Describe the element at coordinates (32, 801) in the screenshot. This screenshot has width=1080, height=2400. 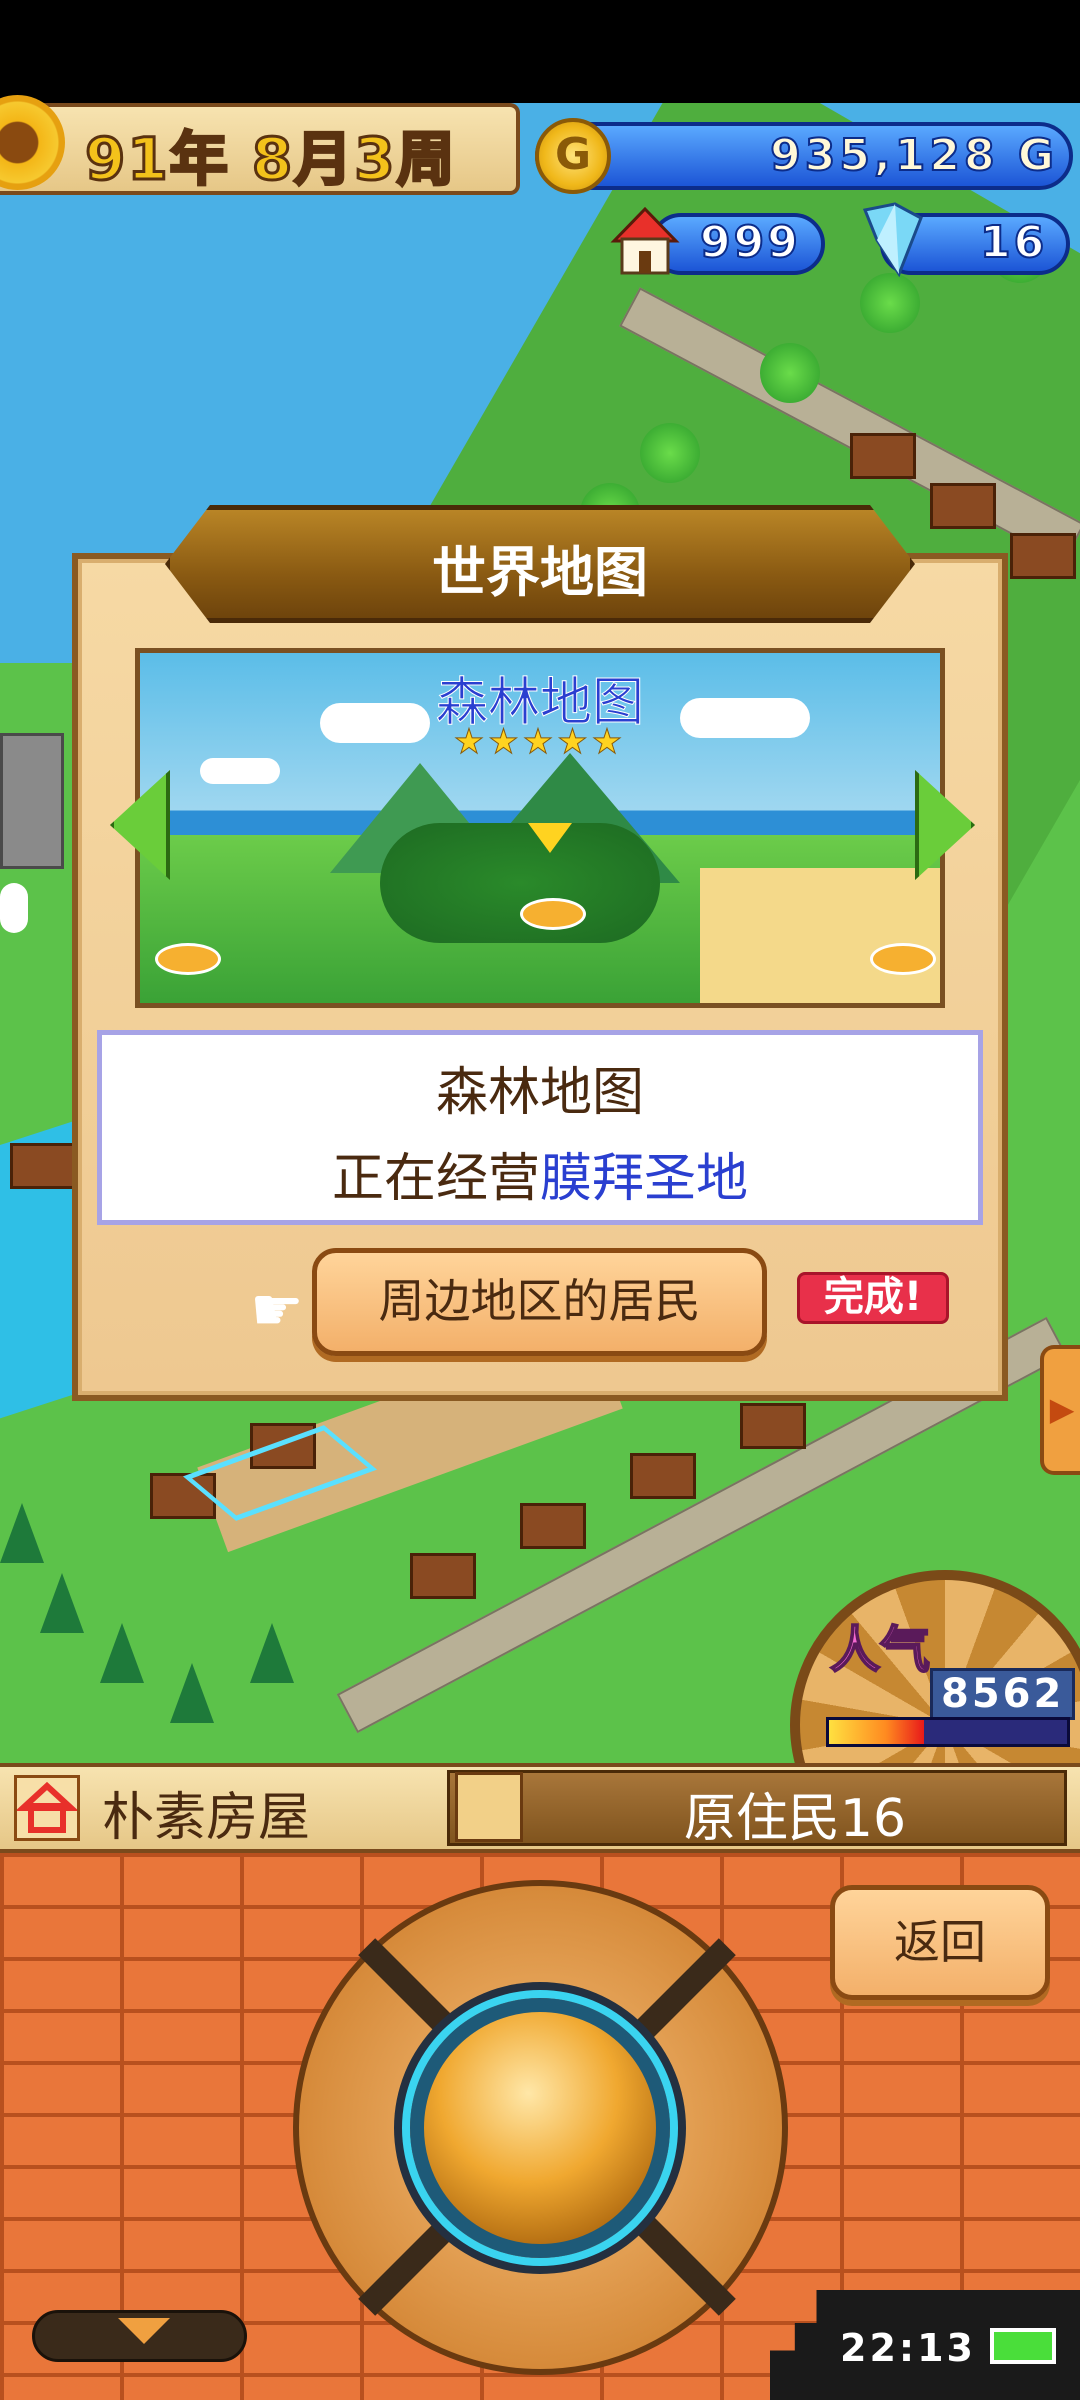
I see `castle-tower` at that location.